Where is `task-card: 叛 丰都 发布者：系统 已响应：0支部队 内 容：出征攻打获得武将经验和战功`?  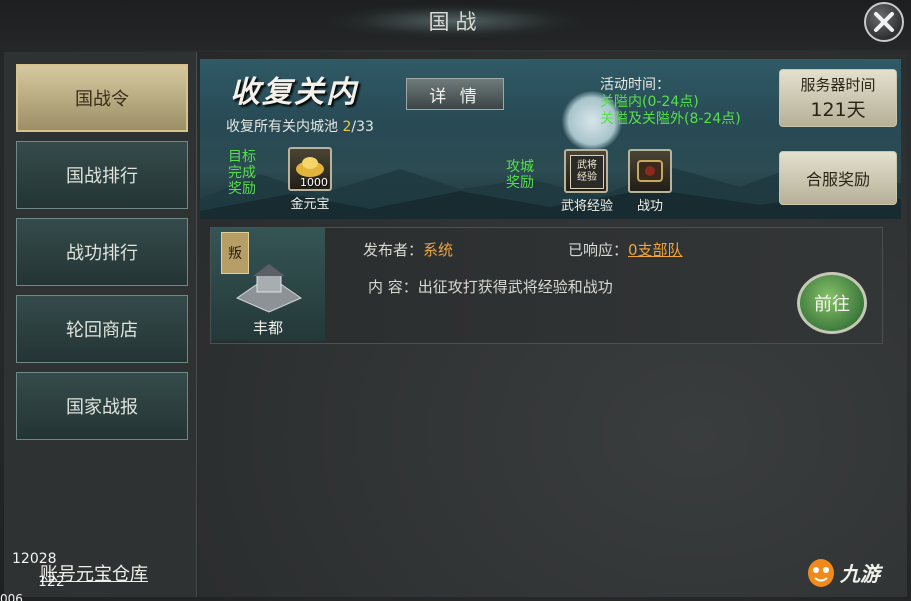 task-card: 叛 丰都 发布者：系统 已响应：0支部队 内 容：出征攻打获得武将经验和战功 is located at coordinates (546, 285).